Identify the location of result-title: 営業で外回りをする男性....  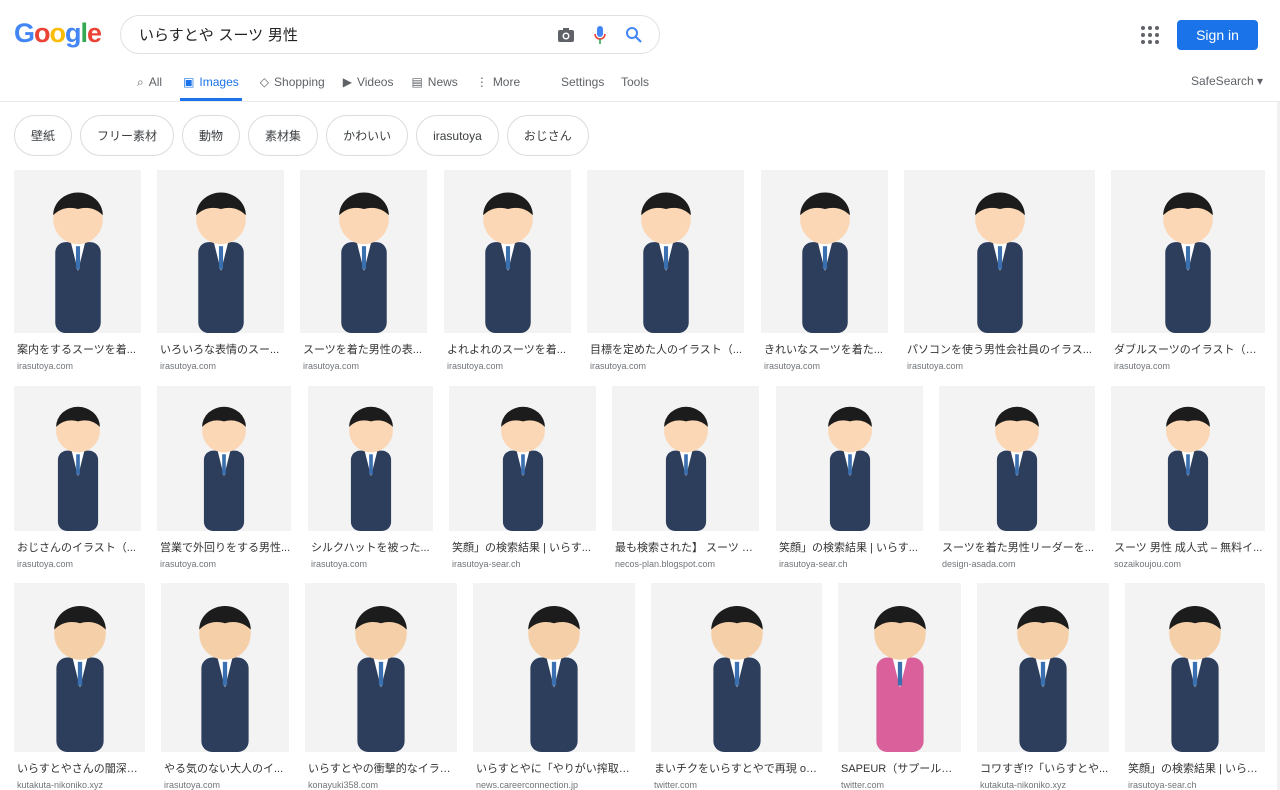
(224, 547).